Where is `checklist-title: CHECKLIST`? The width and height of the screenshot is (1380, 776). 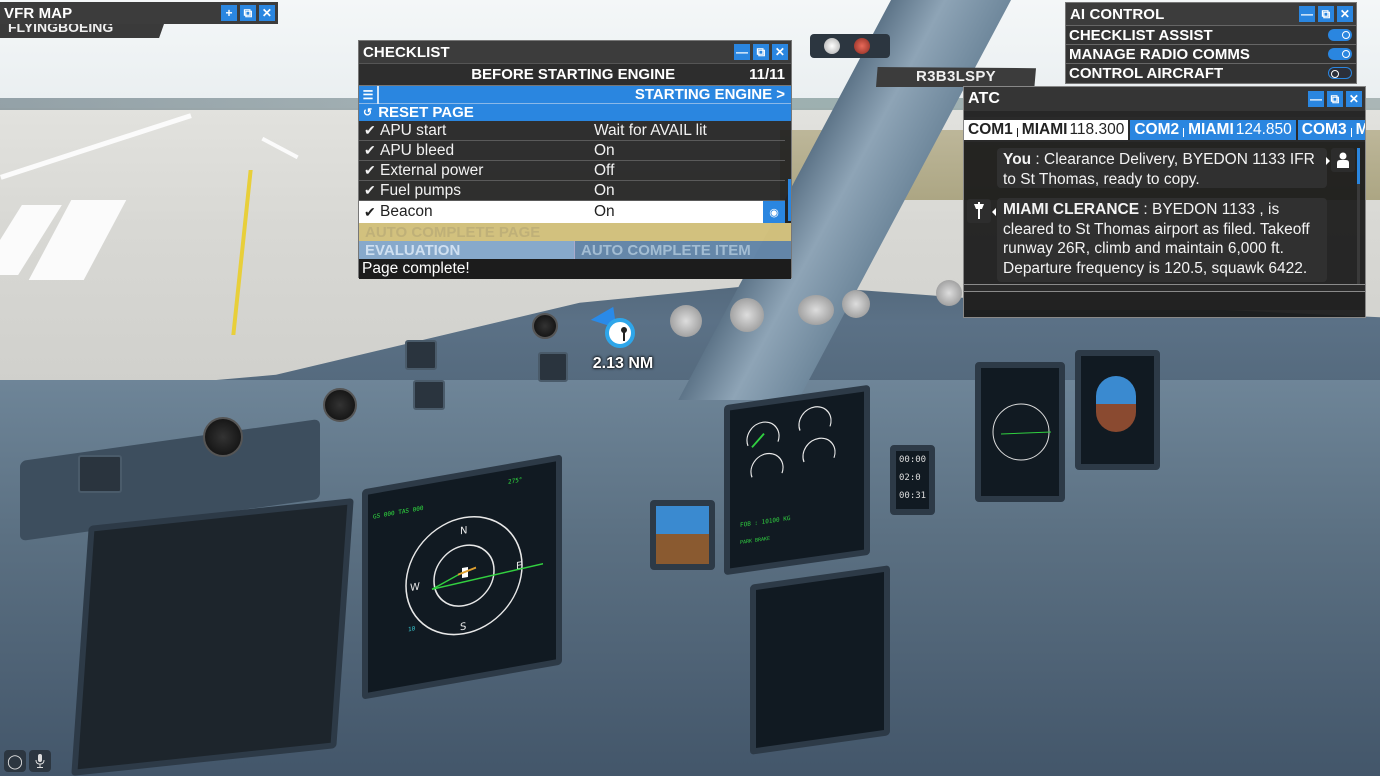
checklist-title: CHECKLIST is located at coordinates (406, 52).